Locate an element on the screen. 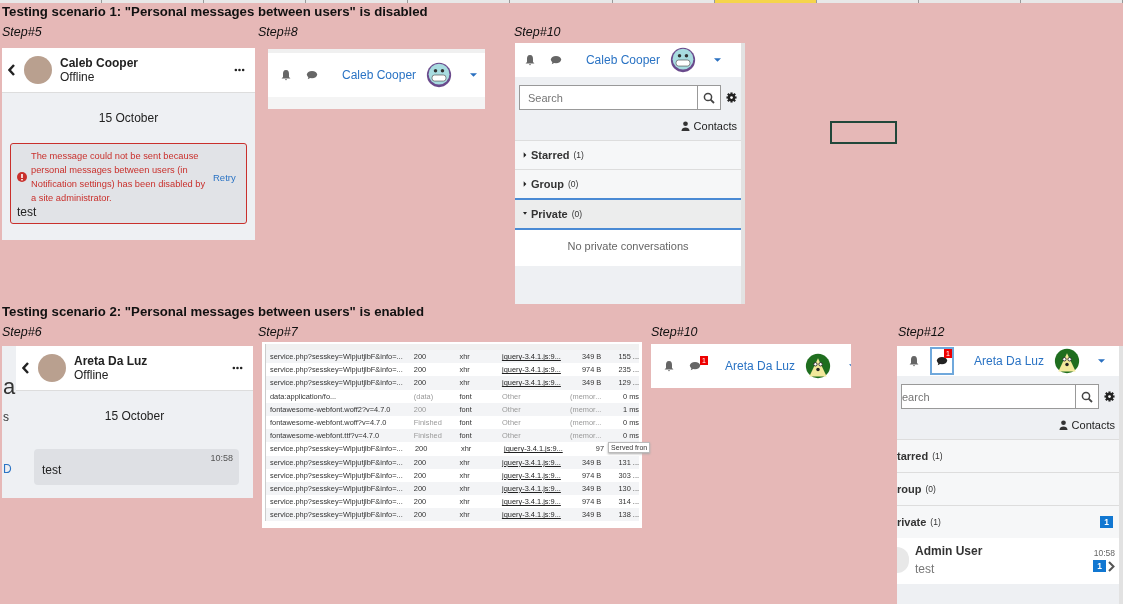  scenario-heading: Testing scenario 2: "Personal messages between users" is enabled is located at coordinates (213, 311).